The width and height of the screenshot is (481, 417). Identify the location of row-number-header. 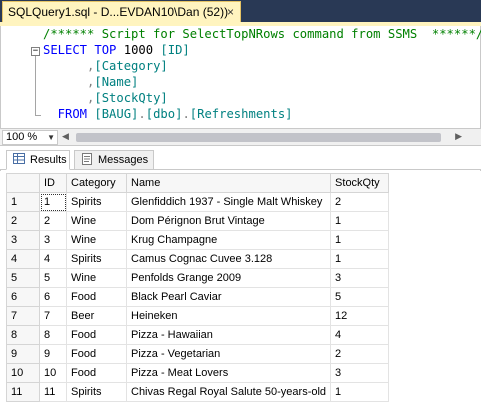
(23, 183).